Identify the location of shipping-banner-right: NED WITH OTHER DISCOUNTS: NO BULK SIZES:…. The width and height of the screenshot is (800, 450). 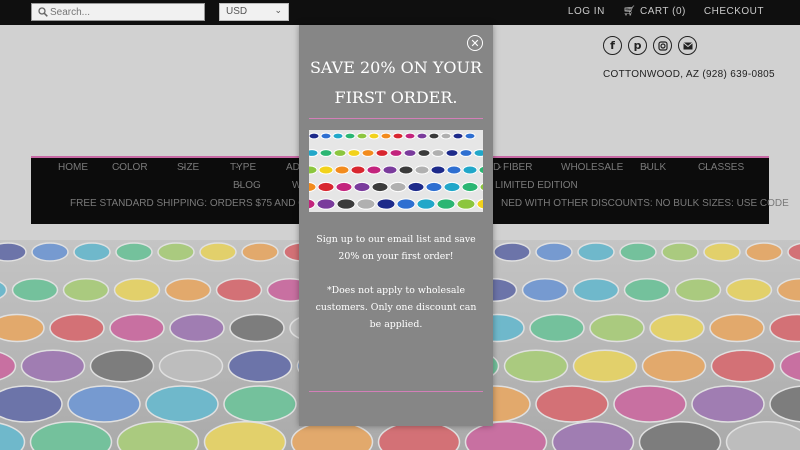
(645, 203).